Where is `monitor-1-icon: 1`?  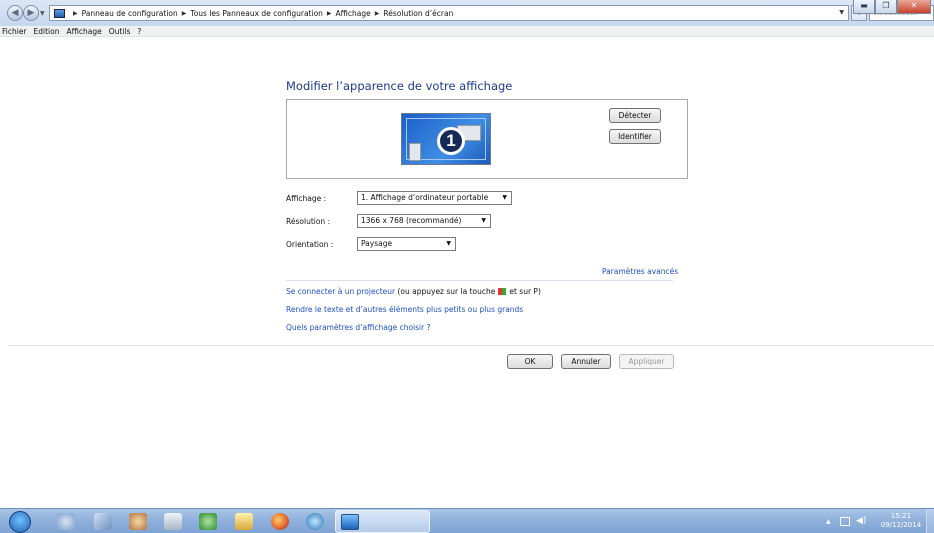 monitor-1-icon: 1 is located at coordinates (446, 139).